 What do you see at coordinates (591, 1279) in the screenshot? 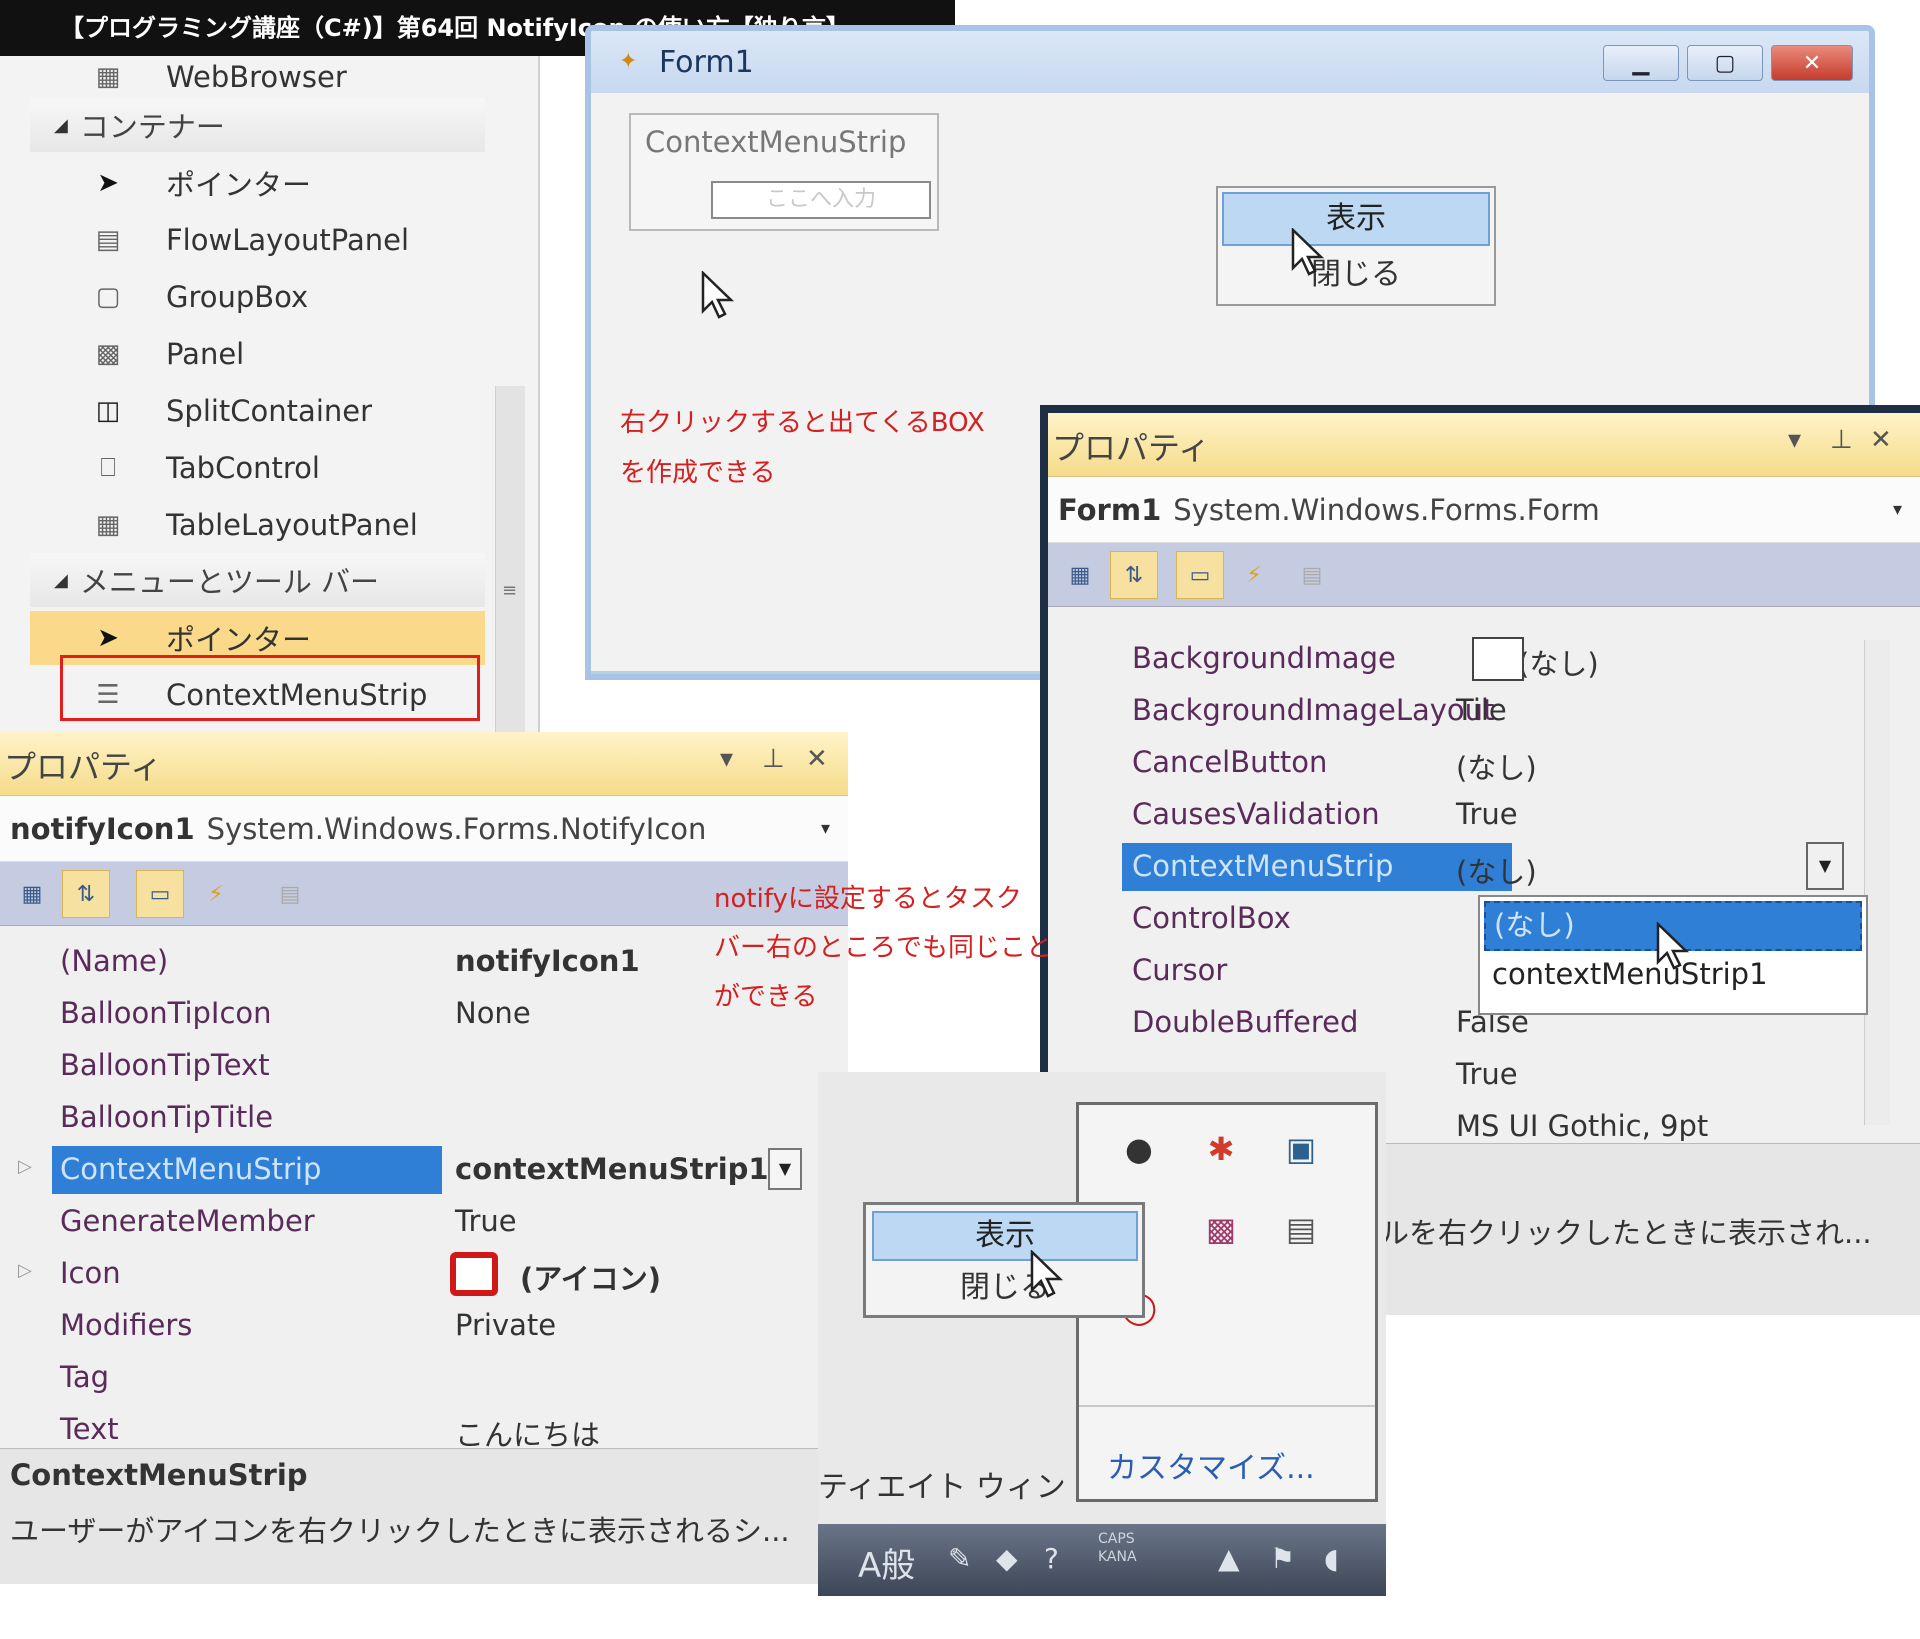
I see `property-value: (アイコン)` at bounding box center [591, 1279].